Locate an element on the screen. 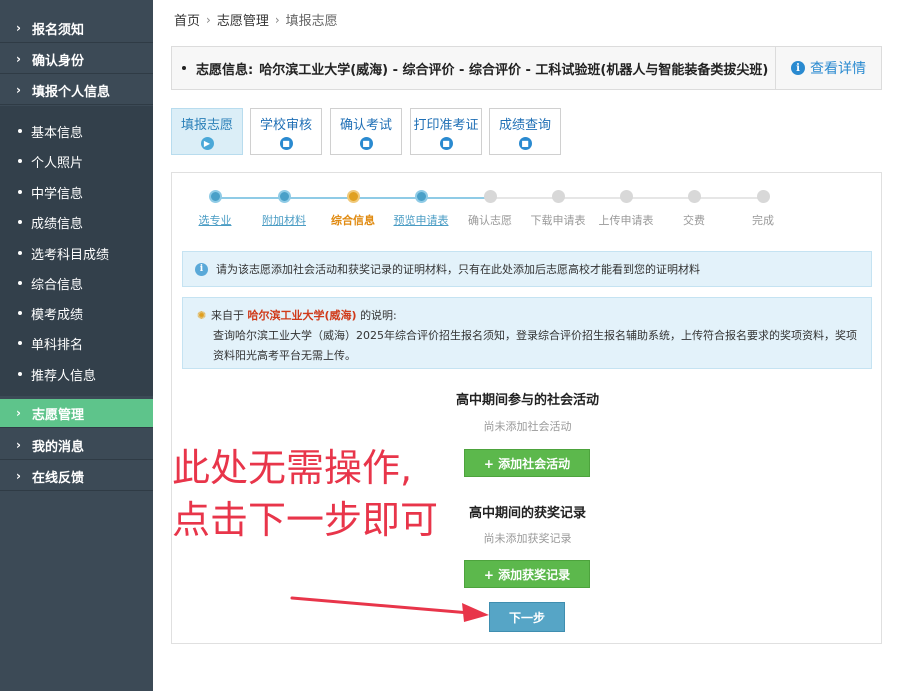 The image size is (900, 691). sidebar-subitem-elective-scores: 选考科目成绩 is located at coordinates (76, 253).